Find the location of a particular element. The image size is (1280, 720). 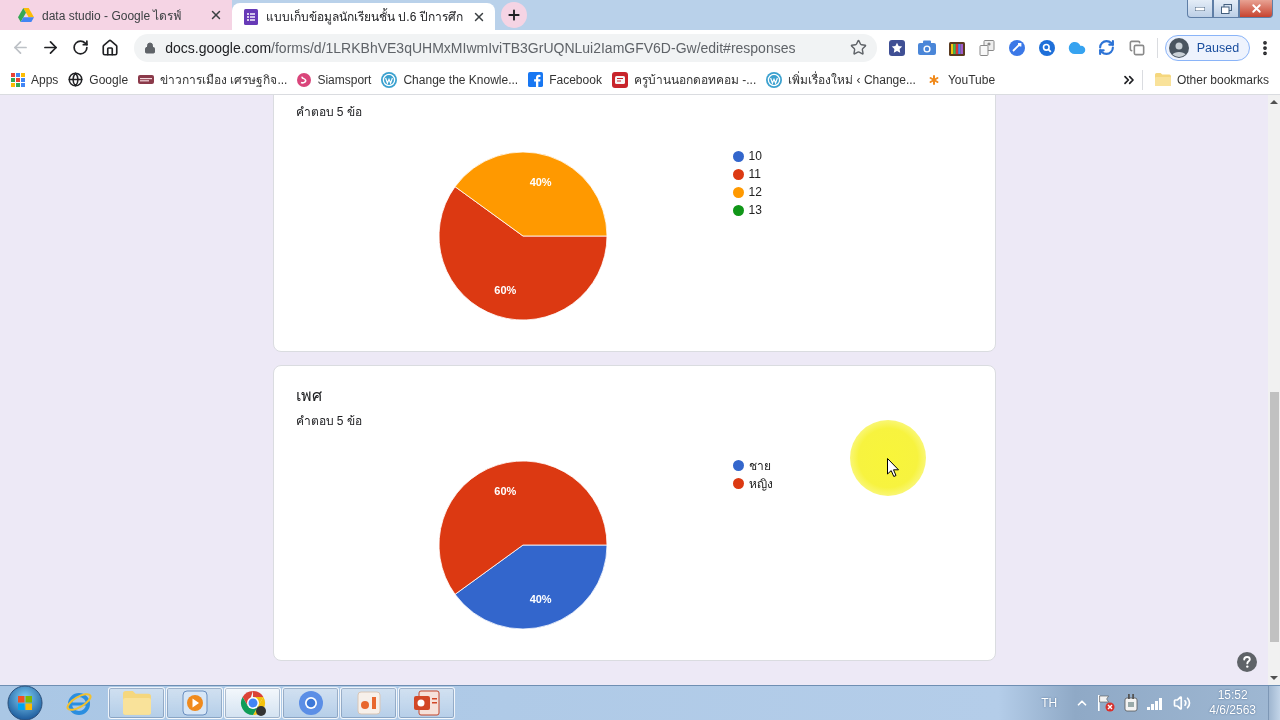

minimize-icon is located at coordinates (1200, 8).